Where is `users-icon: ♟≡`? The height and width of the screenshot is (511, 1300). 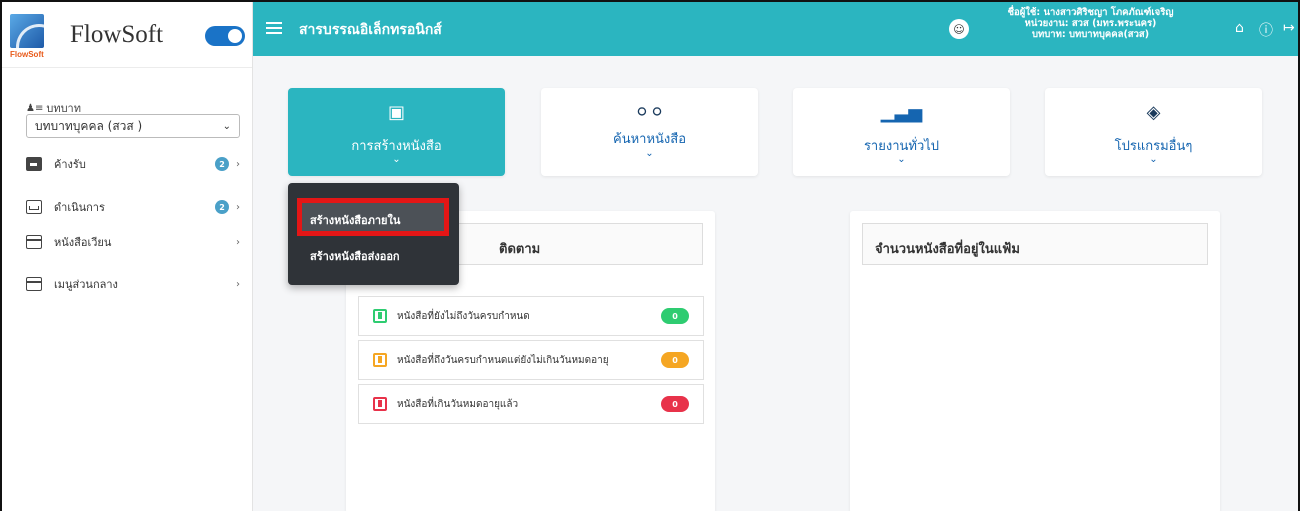 users-icon: ♟≡ is located at coordinates (35, 108).